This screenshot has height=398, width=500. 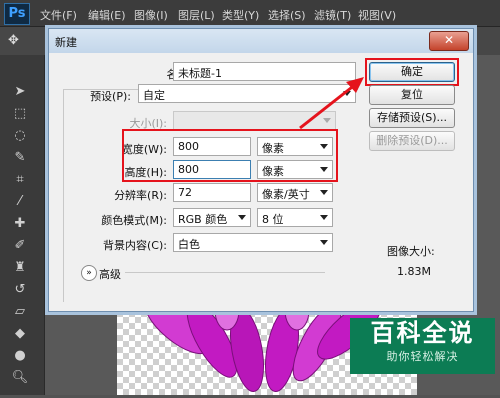 I want to click on watermark-title: 百科全说, so click(x=422, y=333).